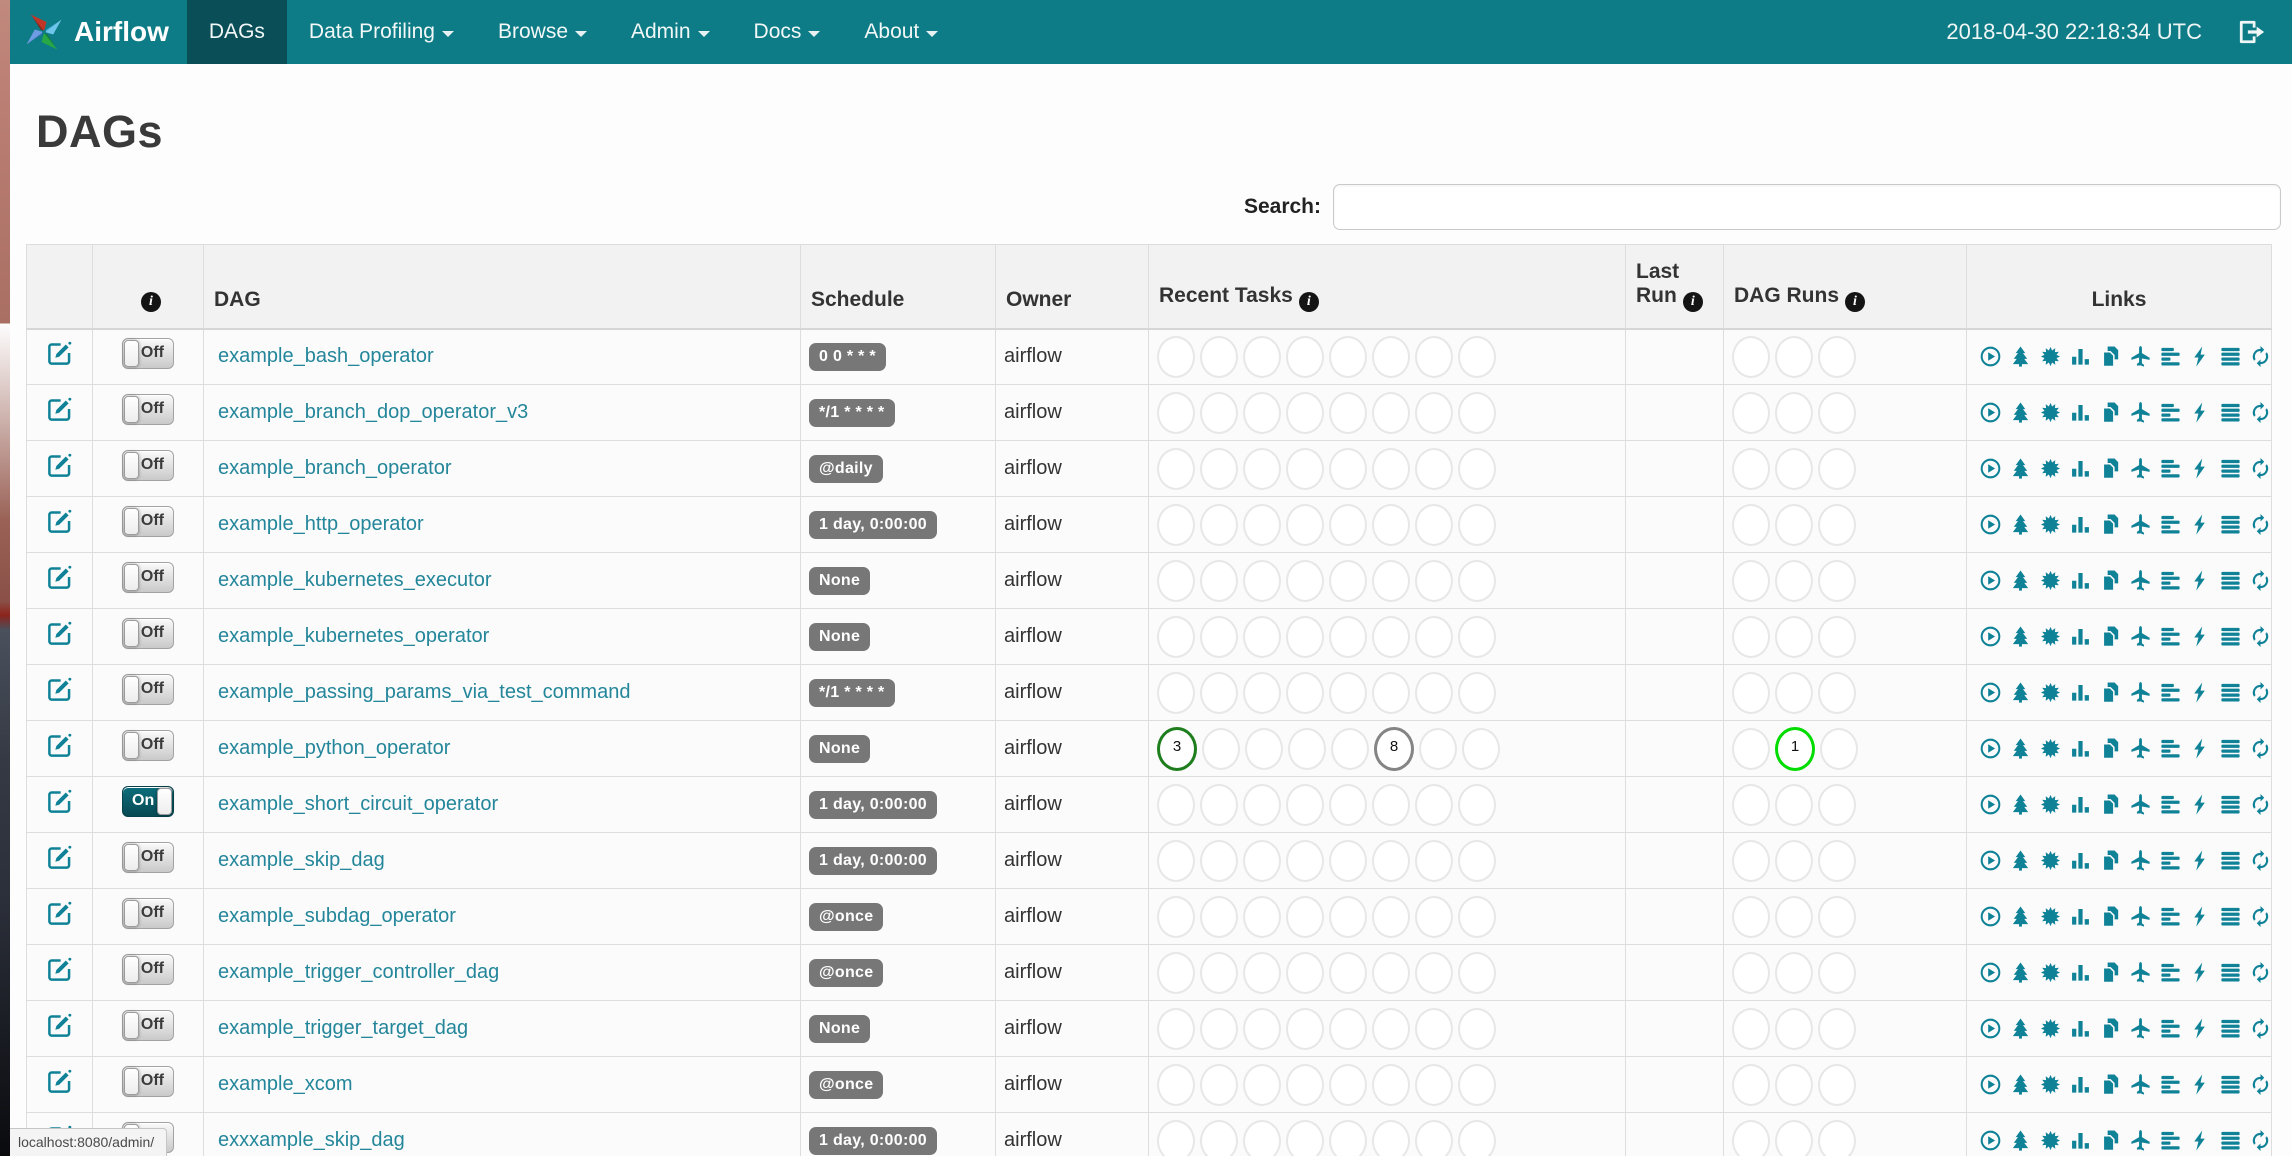 This screenshot has height=1156, width=2292. I want to click on dag-name-link: example_python_operator, so click(331, 748).